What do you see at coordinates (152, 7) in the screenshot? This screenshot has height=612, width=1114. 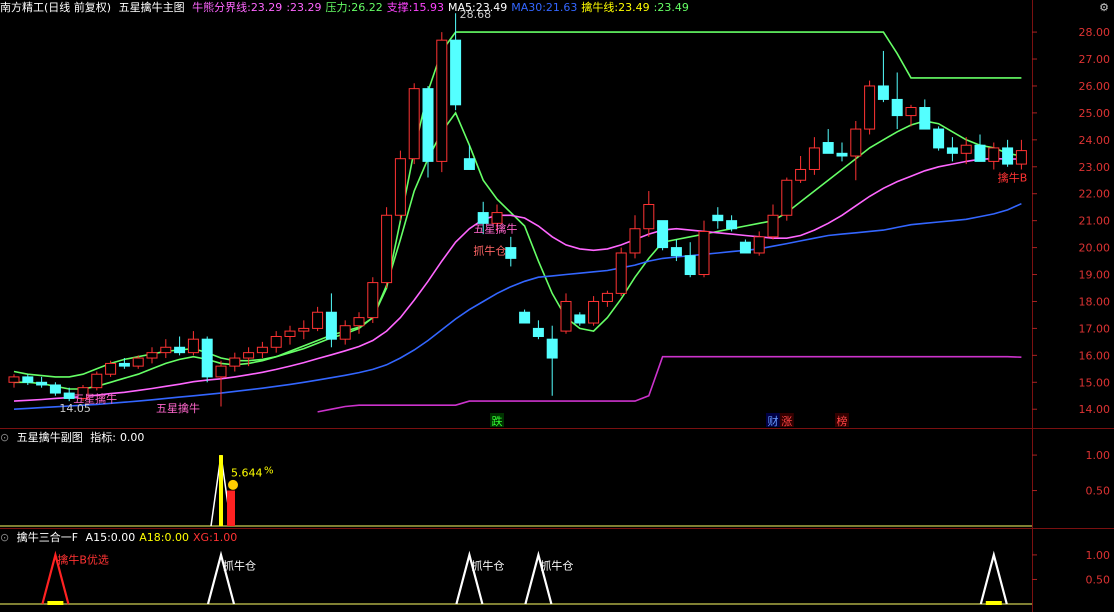 I see `indicator-name: 五星擒牛主图` at bounding box center [152, 7].